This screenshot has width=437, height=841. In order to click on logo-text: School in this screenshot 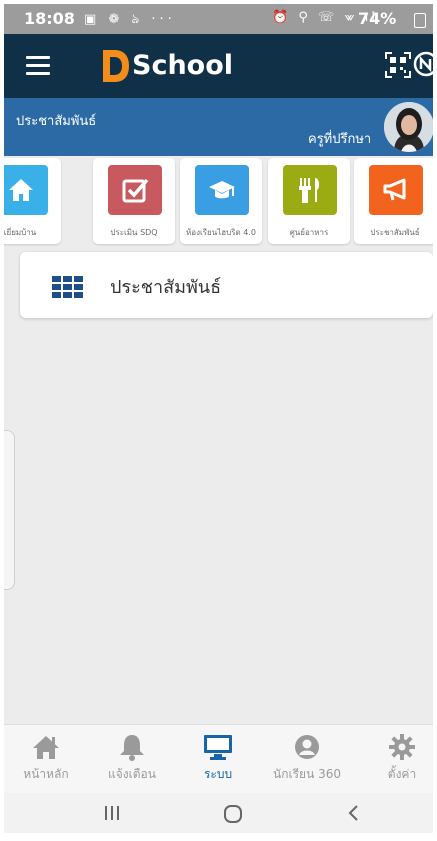, I will do `click(183, 65)`.